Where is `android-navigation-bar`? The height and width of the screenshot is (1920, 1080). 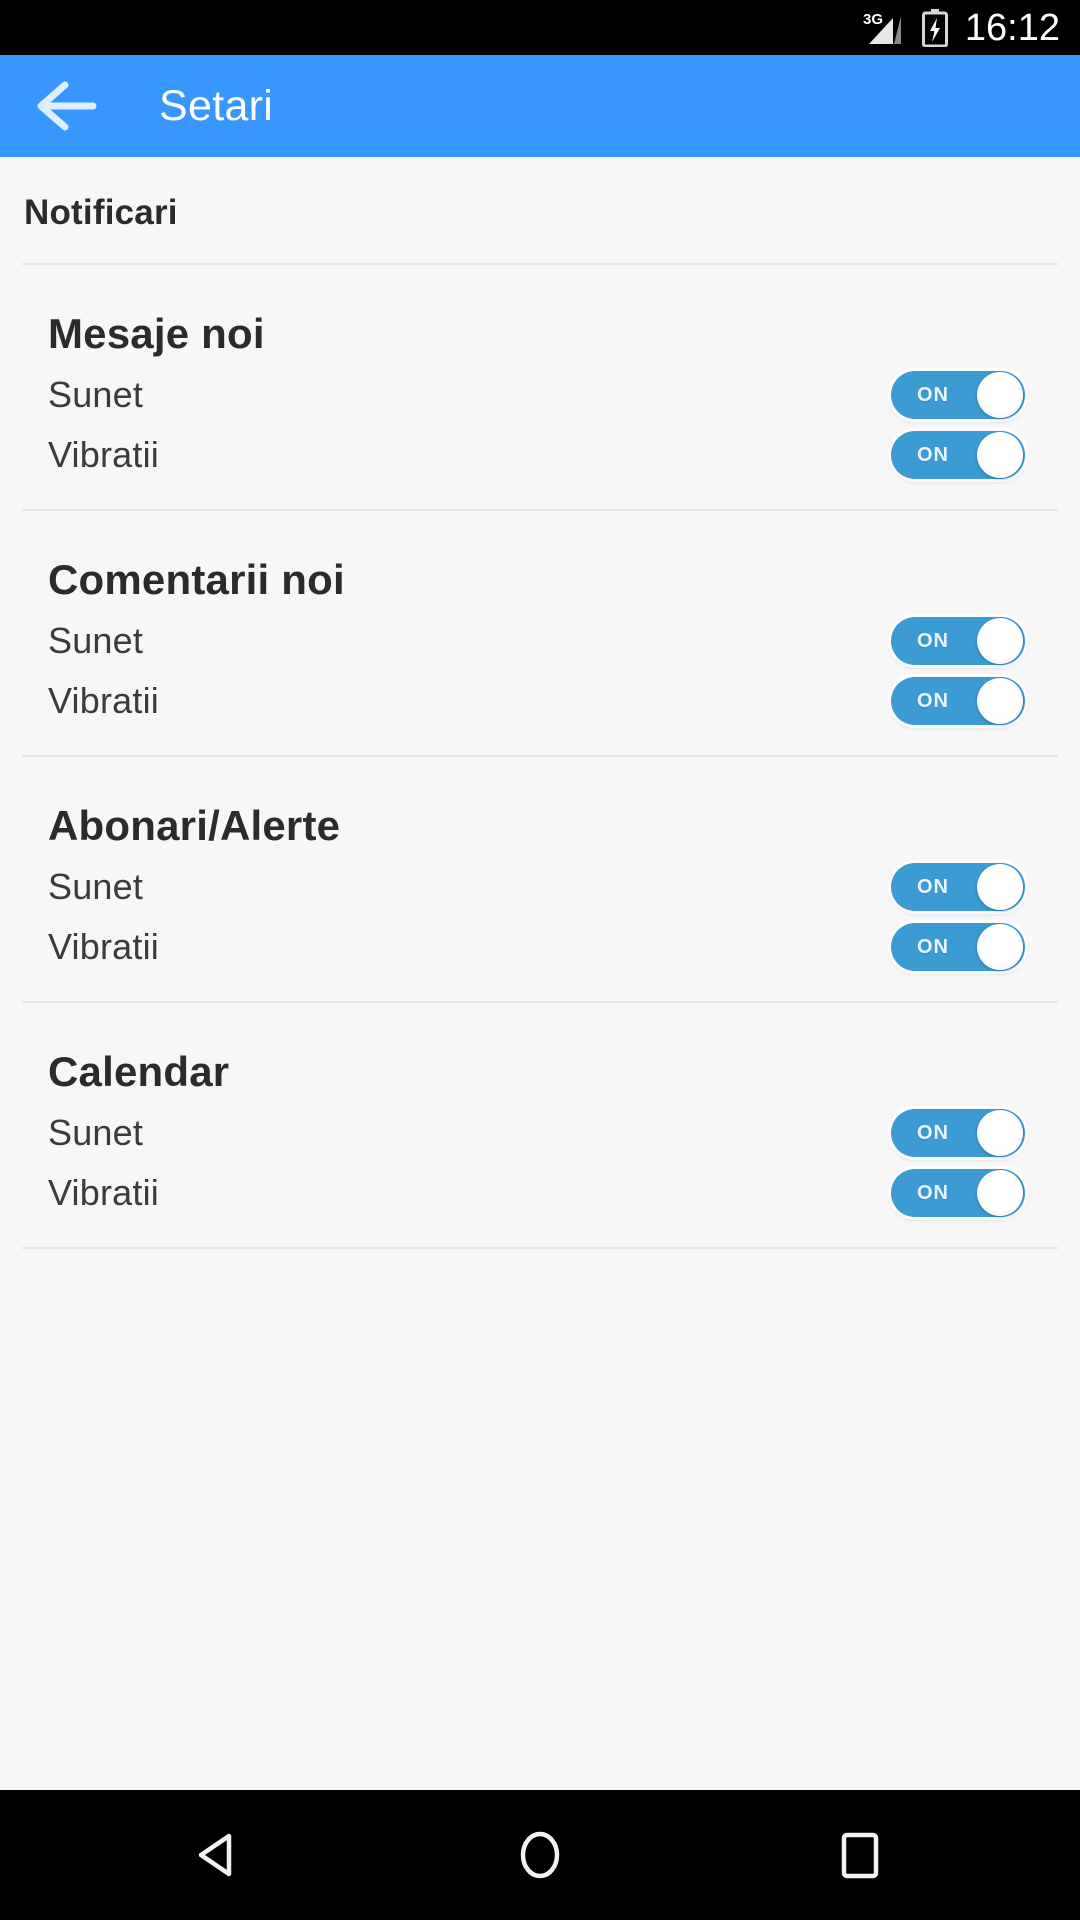 android-navigation-bar is located at coordinates (540, 1855).